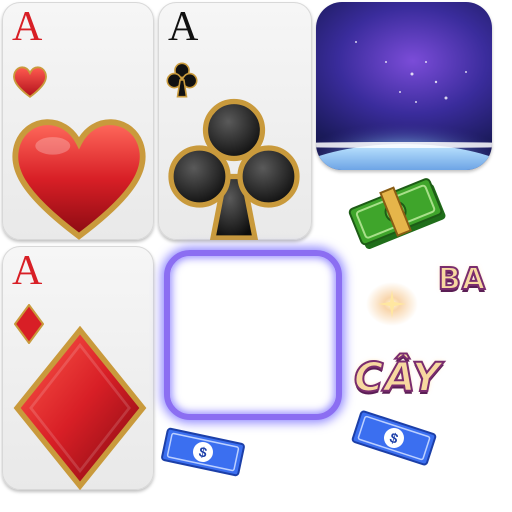  What do you see at coordinates (404, 86) in the screenshot?
I see `space-planet-icon` at bounding box center [404, 86].